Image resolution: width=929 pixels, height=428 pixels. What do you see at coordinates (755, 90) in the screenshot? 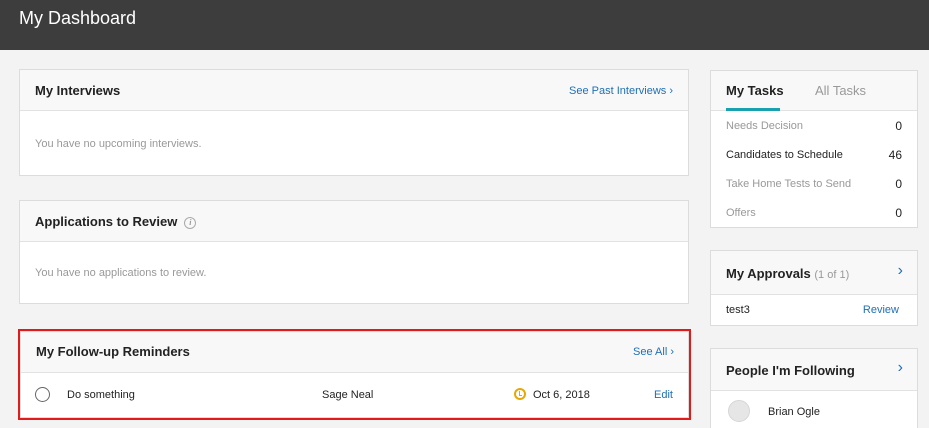
I see `tab-my-tasks: My Tasks` at bounding box center [755, 90].